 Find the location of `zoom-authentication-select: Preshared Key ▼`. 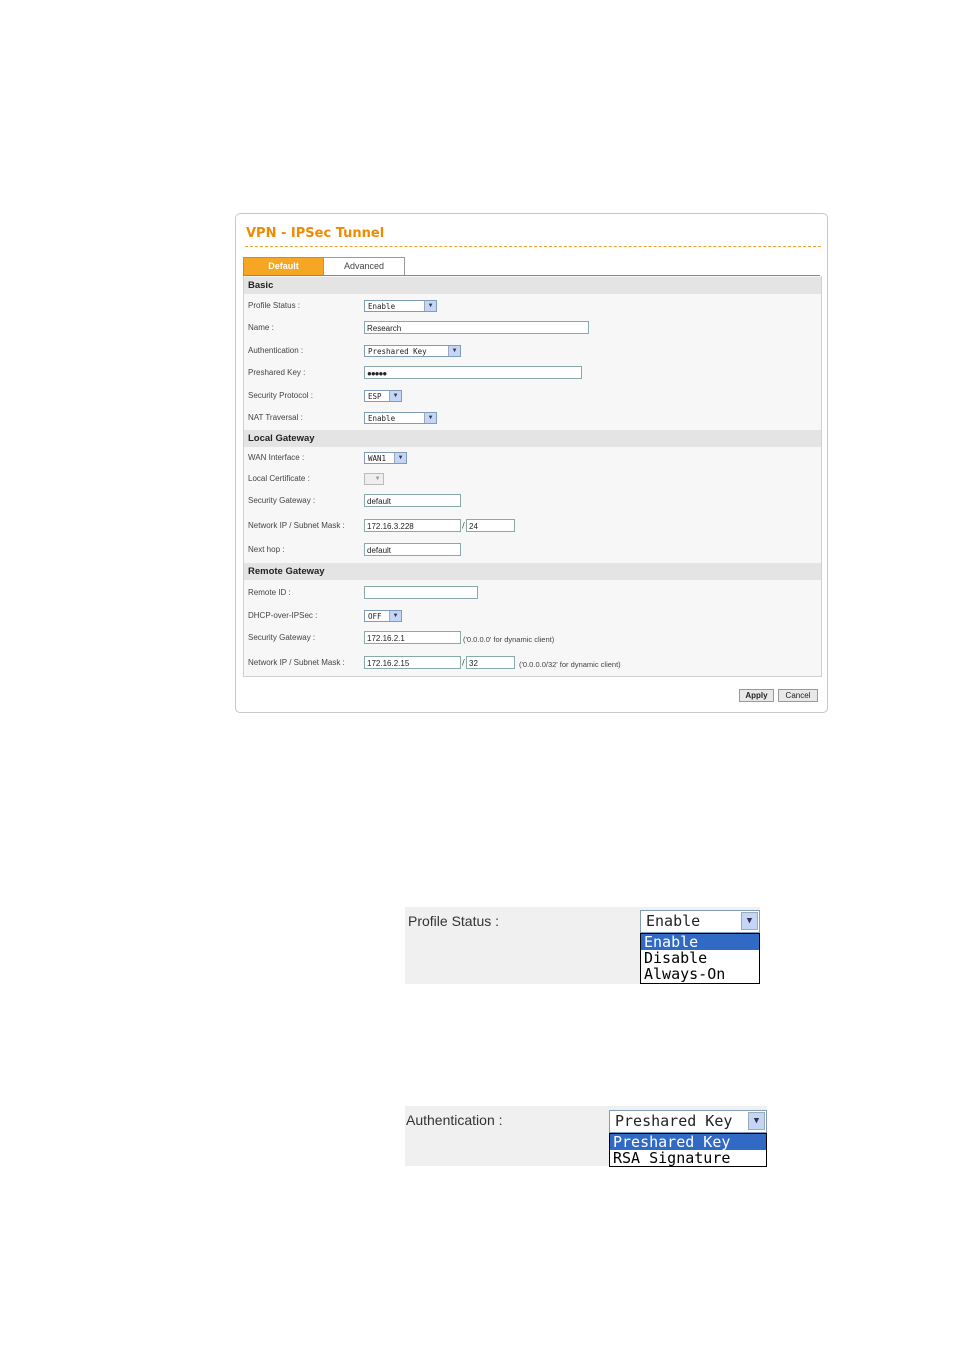

zoom-authentication-select: Preshared Key ▼ is located at coordinates (688, 1121).